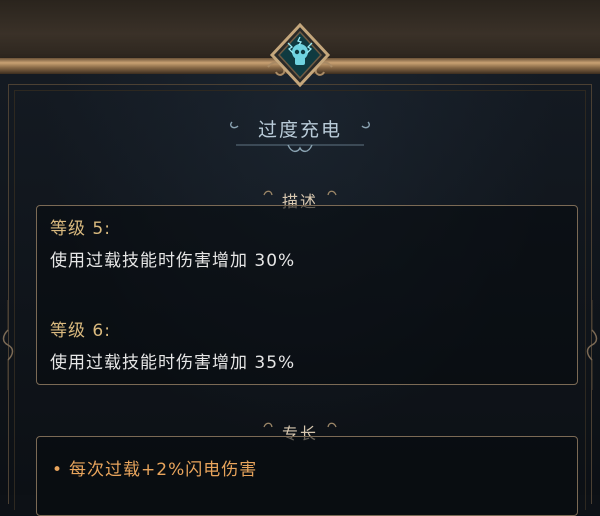  I want to click on level-6-label: 等级 6:, so click(80, 331).